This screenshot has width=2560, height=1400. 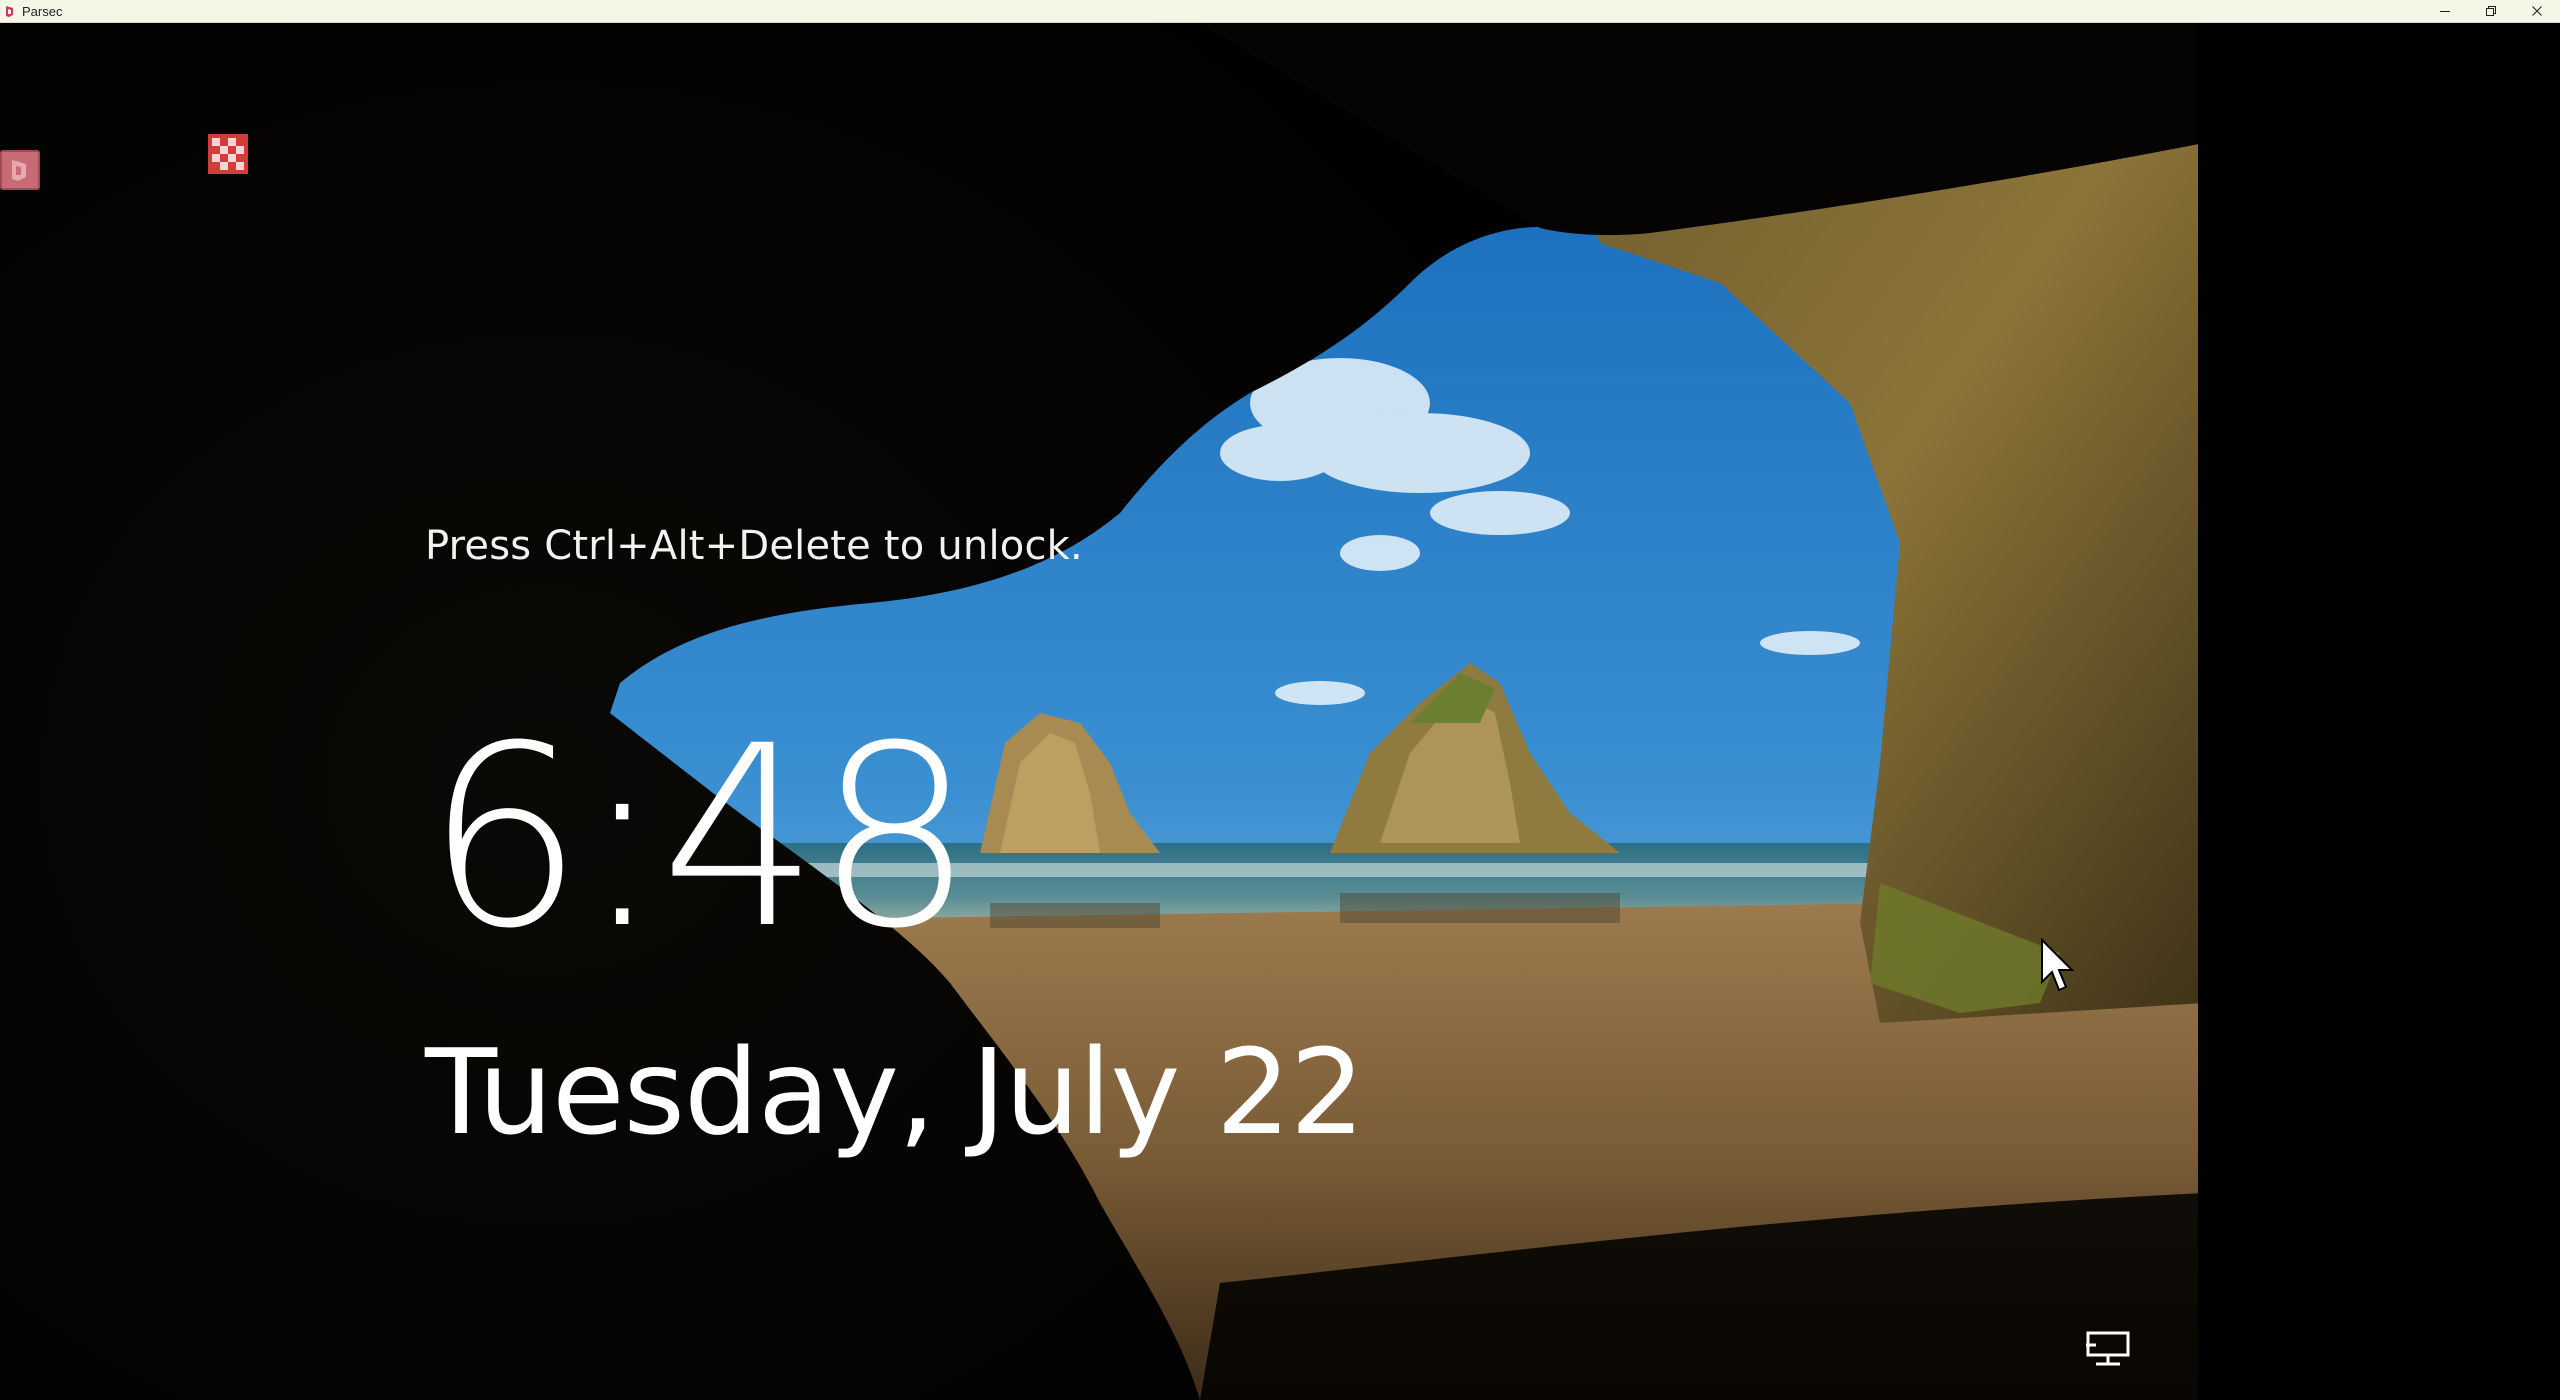 I want to click on maximize-button, so click(x=2491, y=11).